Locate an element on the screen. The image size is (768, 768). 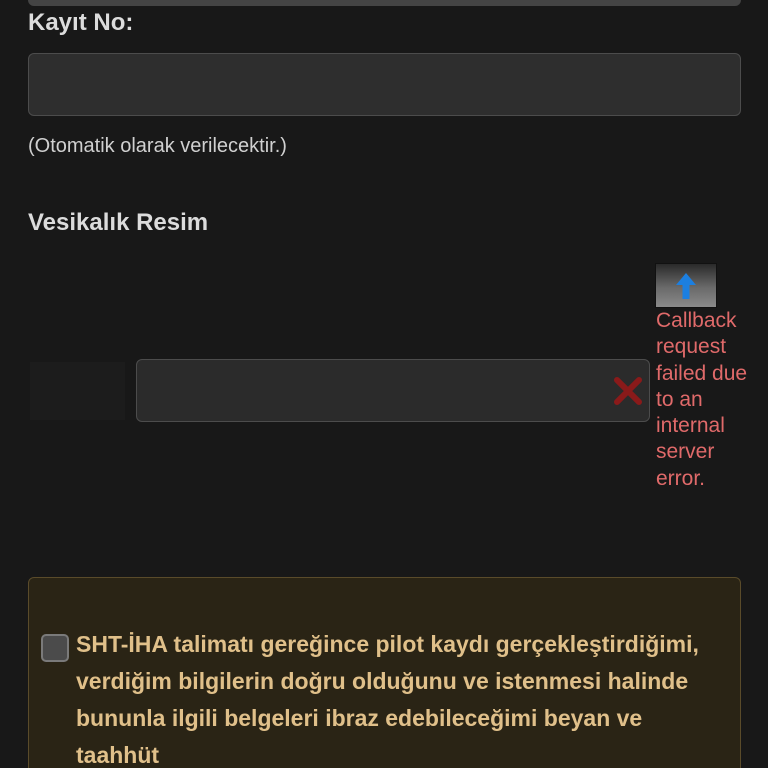
upload-button is located at coordinates (686, 285).